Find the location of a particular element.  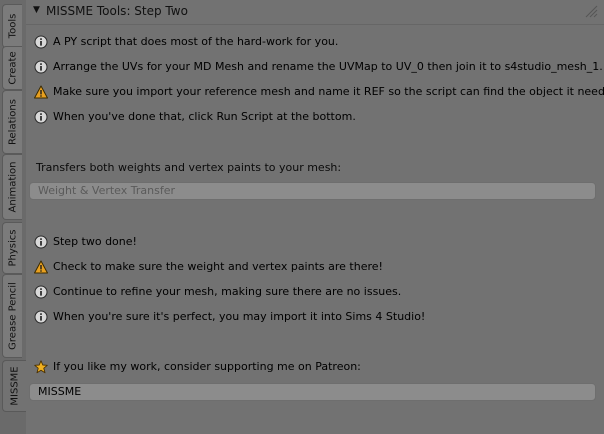

collapse-triangle-icon: ▼ is located at coordinates (36, 10).